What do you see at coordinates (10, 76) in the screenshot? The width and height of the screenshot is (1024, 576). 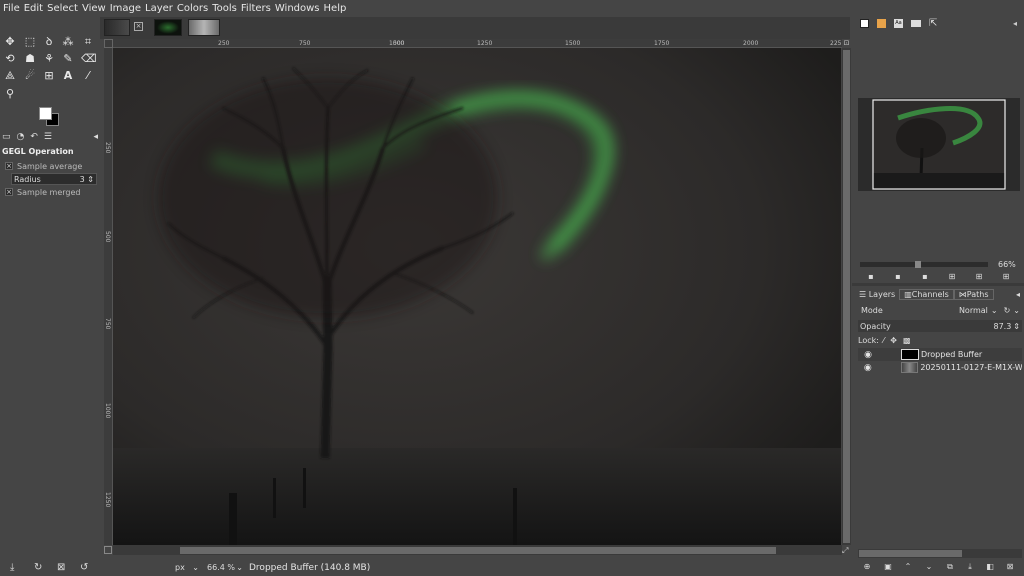 I see `path-tool-icon: ⟁` at bounding box center [10, 76].